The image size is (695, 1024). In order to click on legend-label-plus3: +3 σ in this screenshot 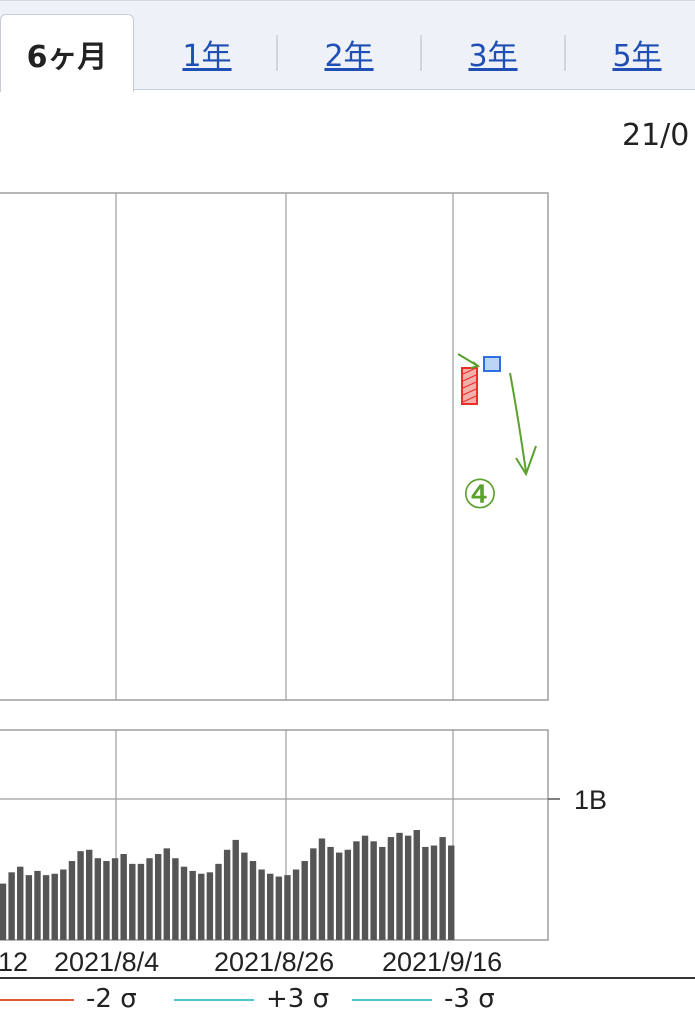, I will do `click(298, 999)`.